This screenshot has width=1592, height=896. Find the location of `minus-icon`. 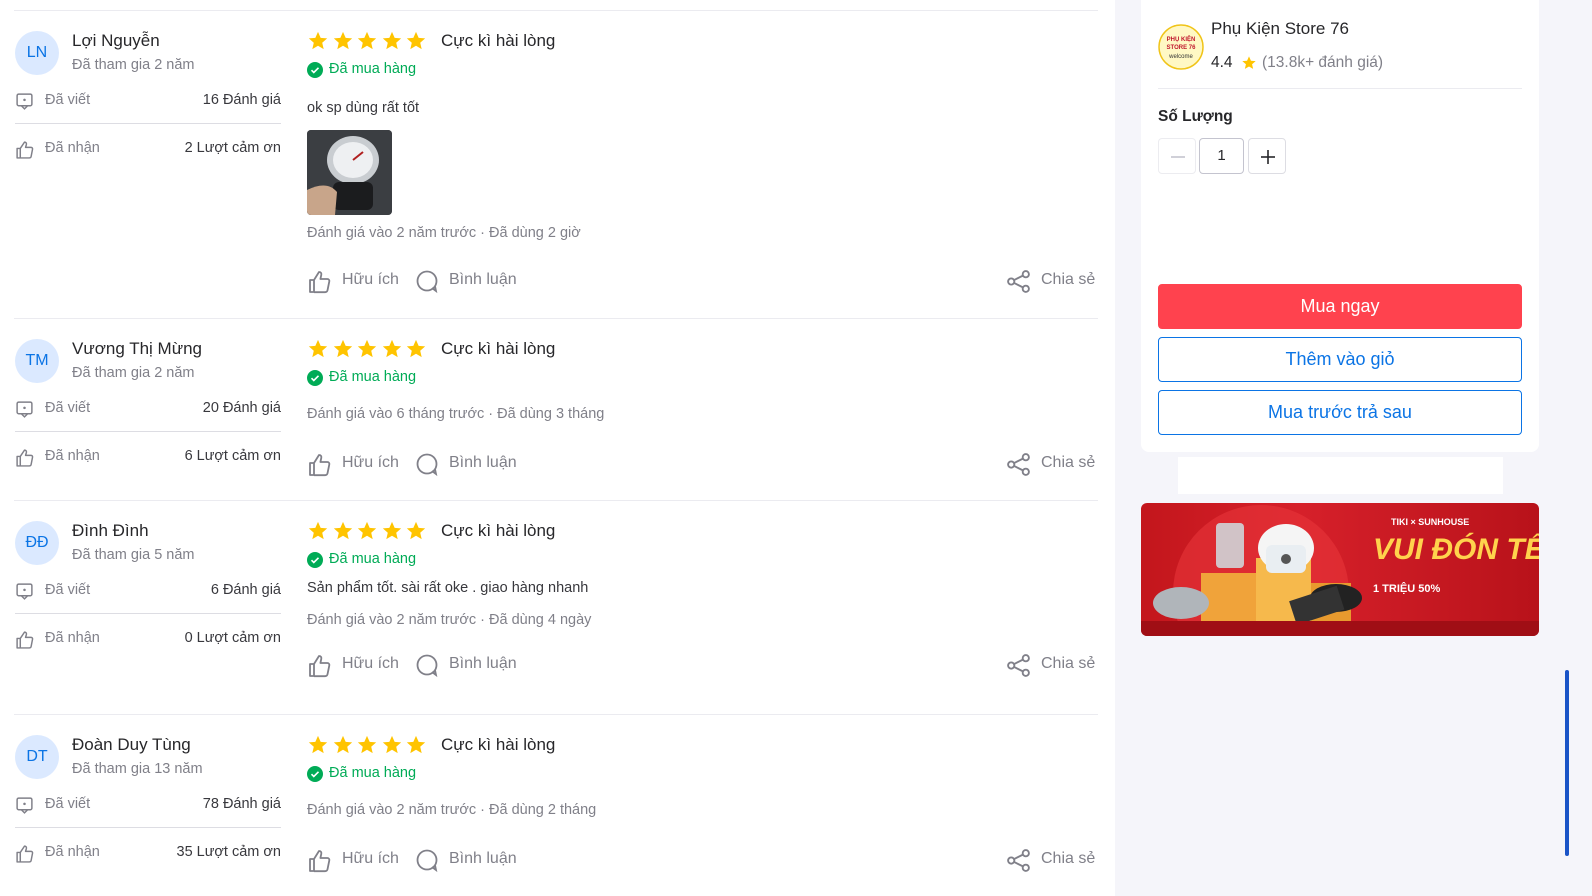

minus-icon is located at coordinates (1178, 157).